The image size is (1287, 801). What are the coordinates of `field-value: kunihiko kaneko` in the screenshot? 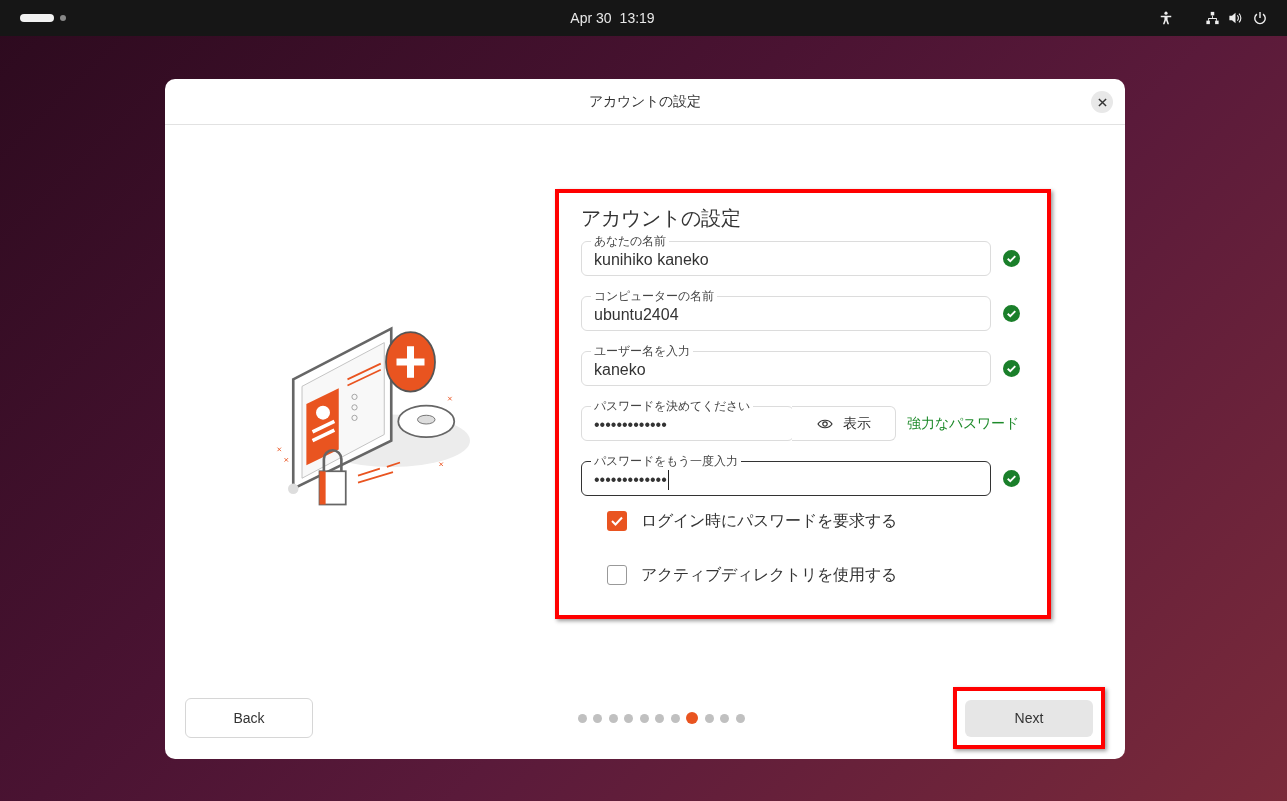 It's located at (651, 260).